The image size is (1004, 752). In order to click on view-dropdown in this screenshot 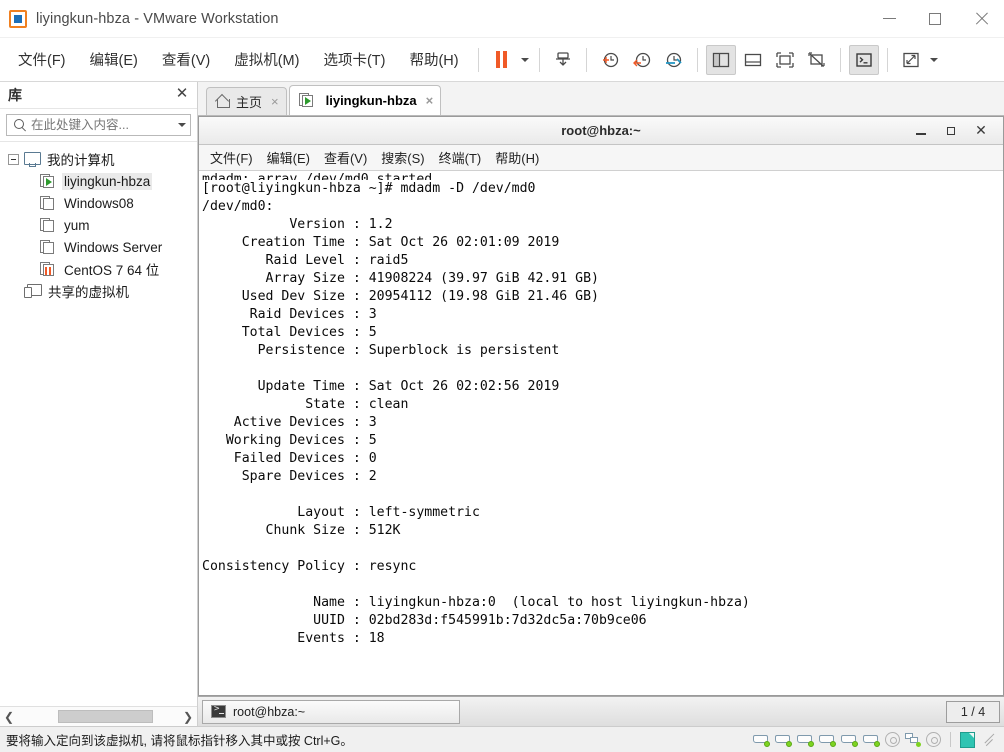, I will do `click(934, 60)`.